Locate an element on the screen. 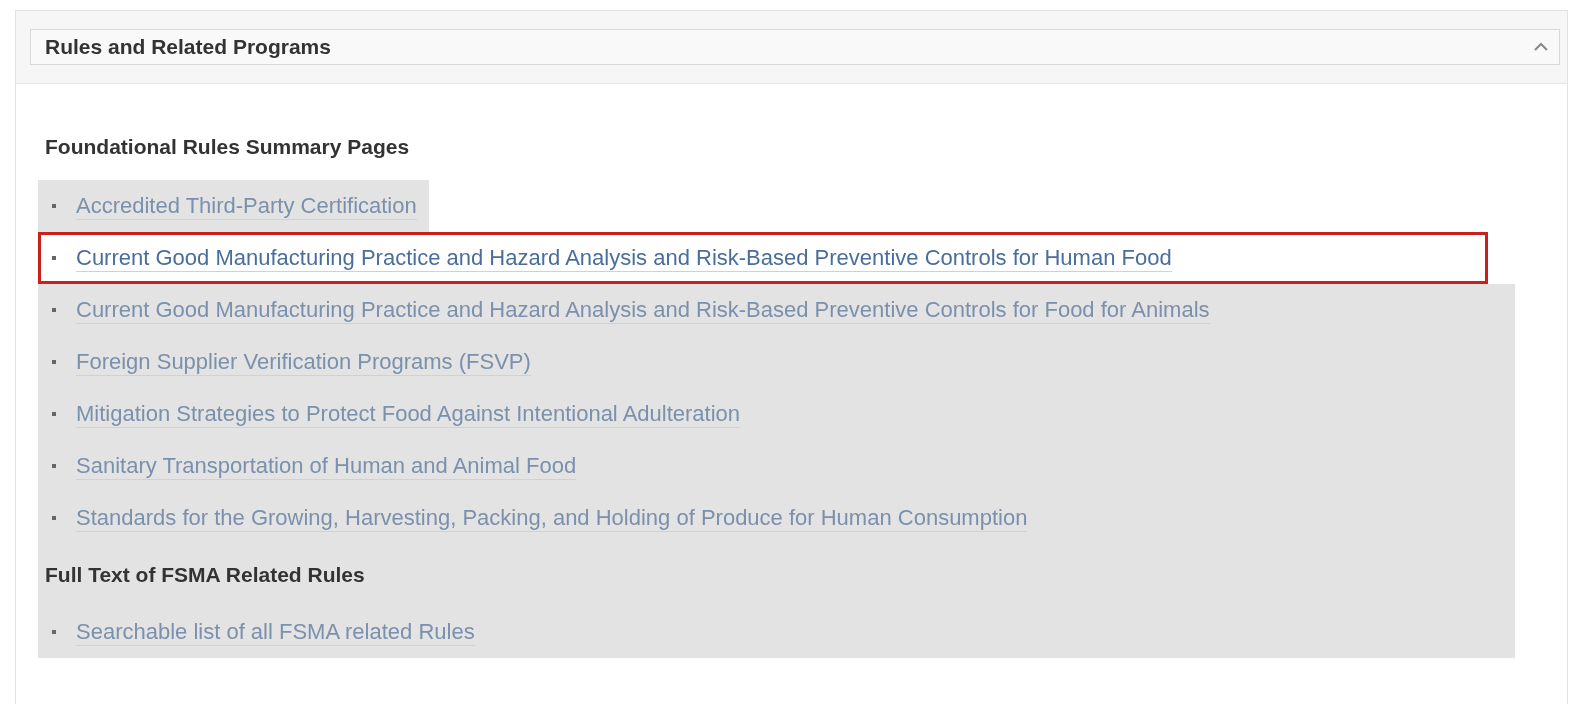 This screenshot has height=704, width=1581. rule-link: Foreign Supplier Verification Programs (FSVP) is located at coordinates (303, 362).